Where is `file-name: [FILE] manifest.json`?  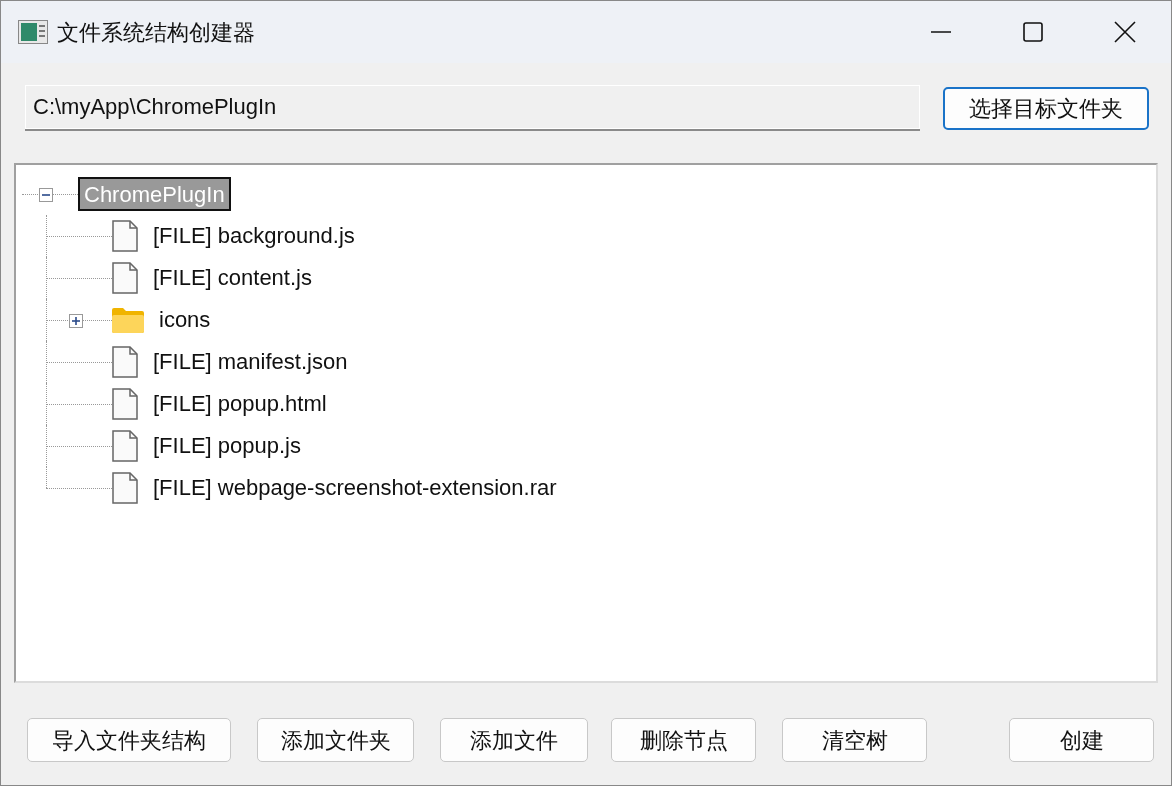
file-name: [FILE] manifest.json is located at coordinates (250, 362).